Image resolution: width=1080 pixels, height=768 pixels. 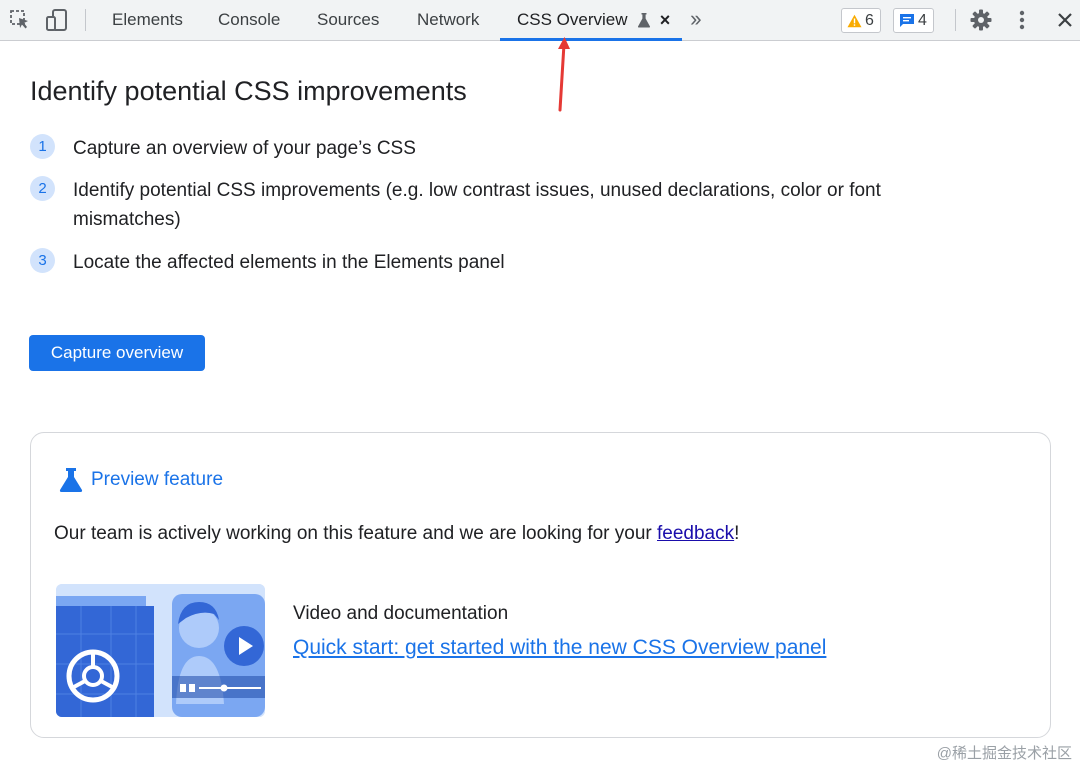 I want to click on preview-feature-label: Preview feature, so click(x=157, y=479).